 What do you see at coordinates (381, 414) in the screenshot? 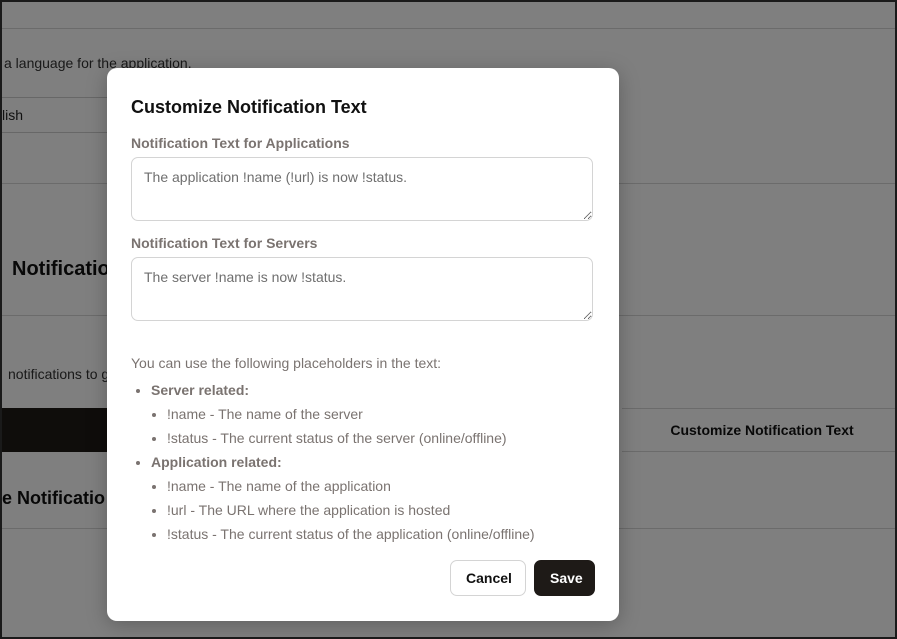
I see `list-item: !name - The name of the server` at bounding box center [381, 414].